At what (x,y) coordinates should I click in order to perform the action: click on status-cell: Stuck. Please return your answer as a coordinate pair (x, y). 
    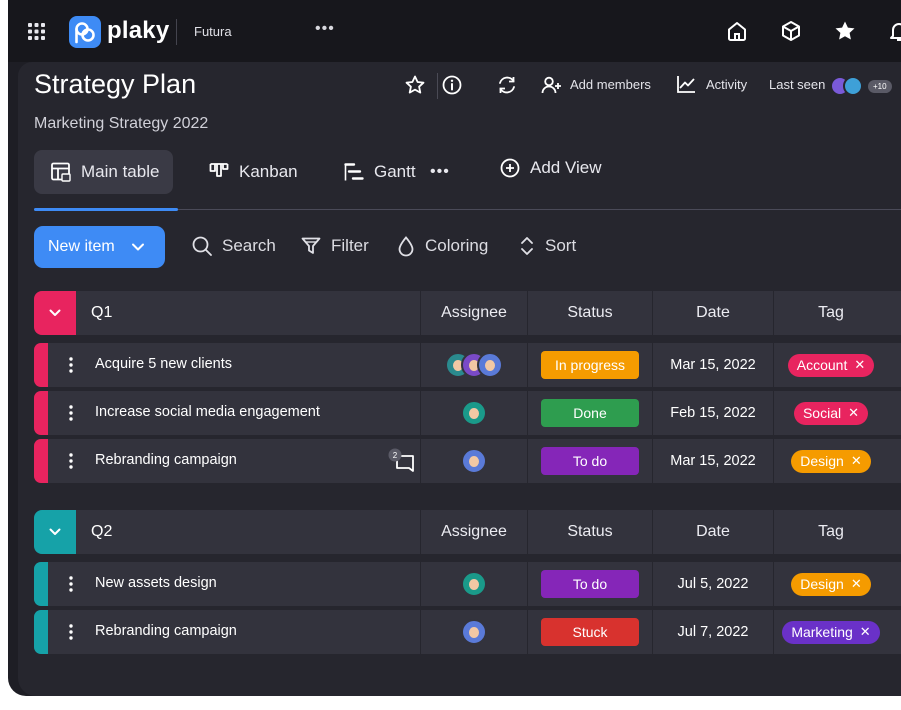
    Looking at the image, I should click on (589, 632).